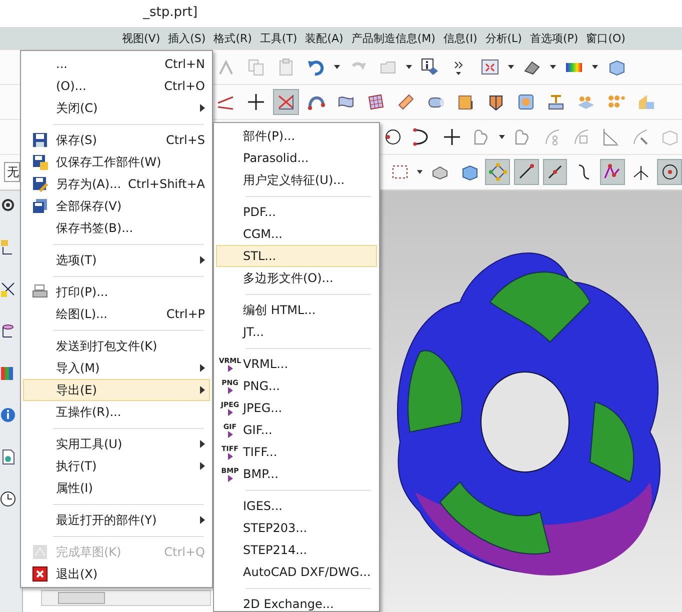 This screenshot has width=682, height=612. What do you see at coordinates (8, 457) in the screenshot?
I see `document-icon` at bounding box center [8, 457].